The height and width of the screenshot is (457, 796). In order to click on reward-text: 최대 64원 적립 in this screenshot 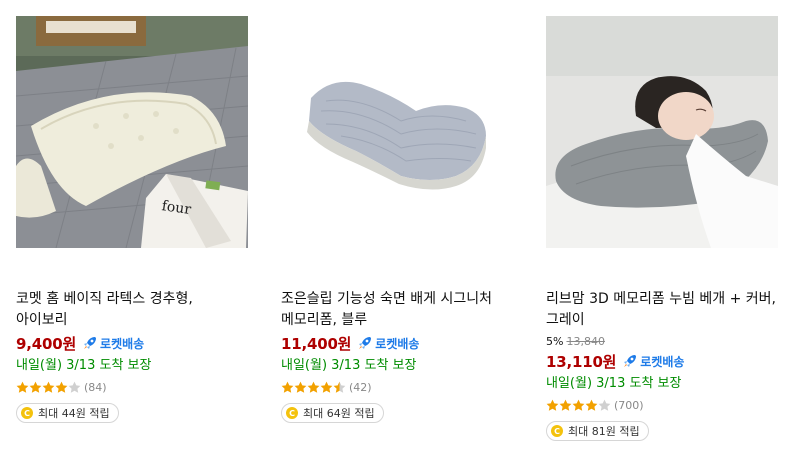, I will do `click(339, 413)`.